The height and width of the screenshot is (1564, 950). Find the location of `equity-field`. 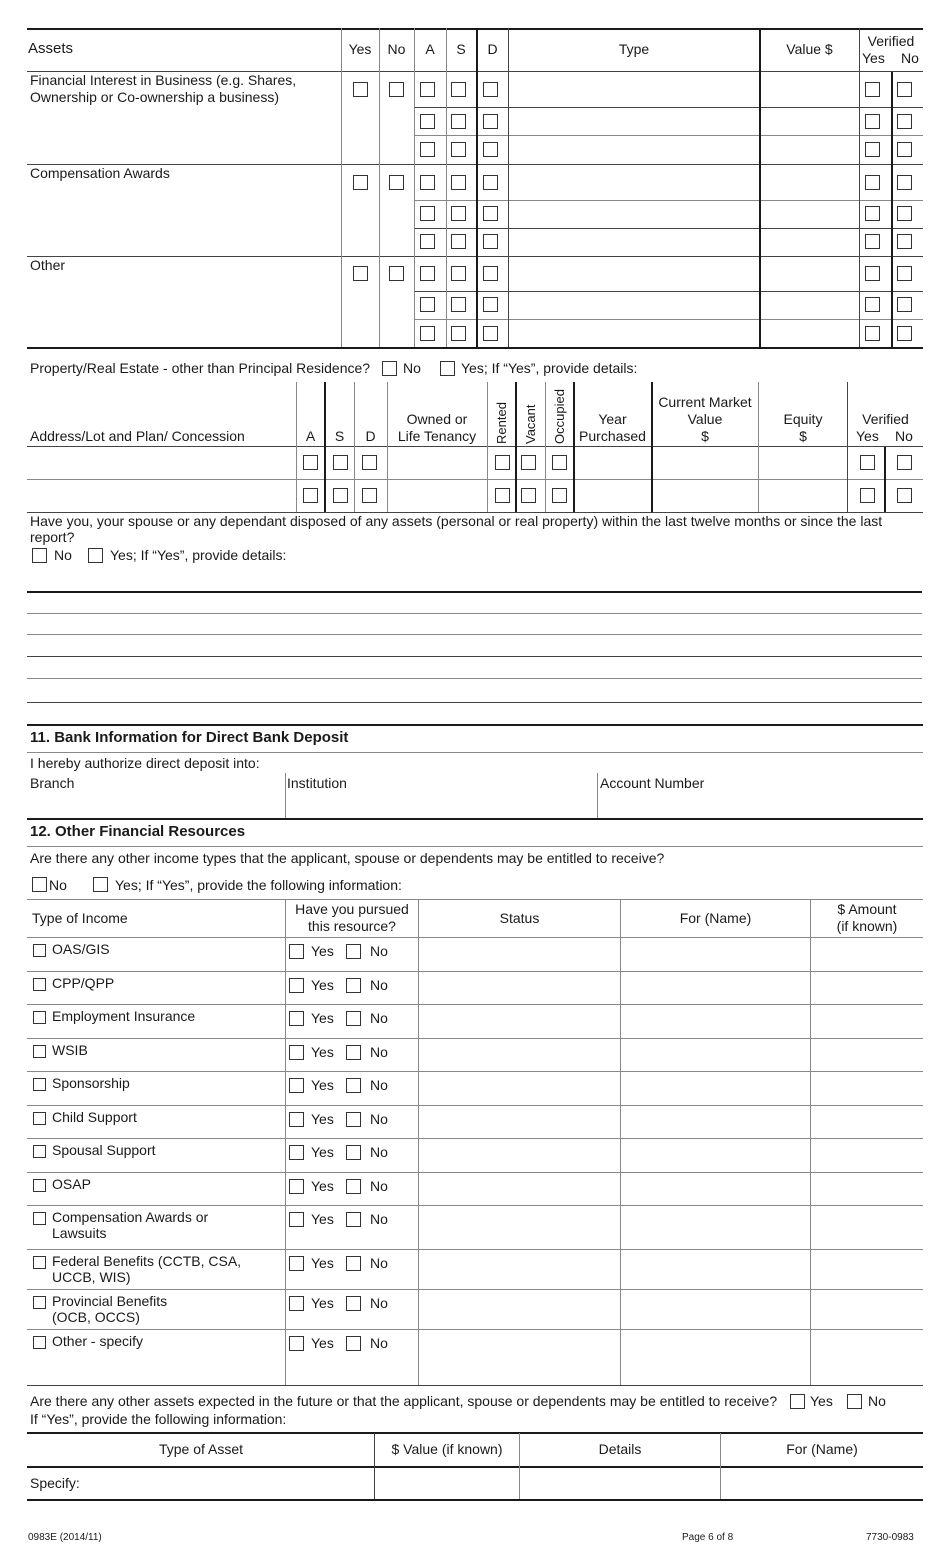

equity-field is located at coordinates (803, 463).